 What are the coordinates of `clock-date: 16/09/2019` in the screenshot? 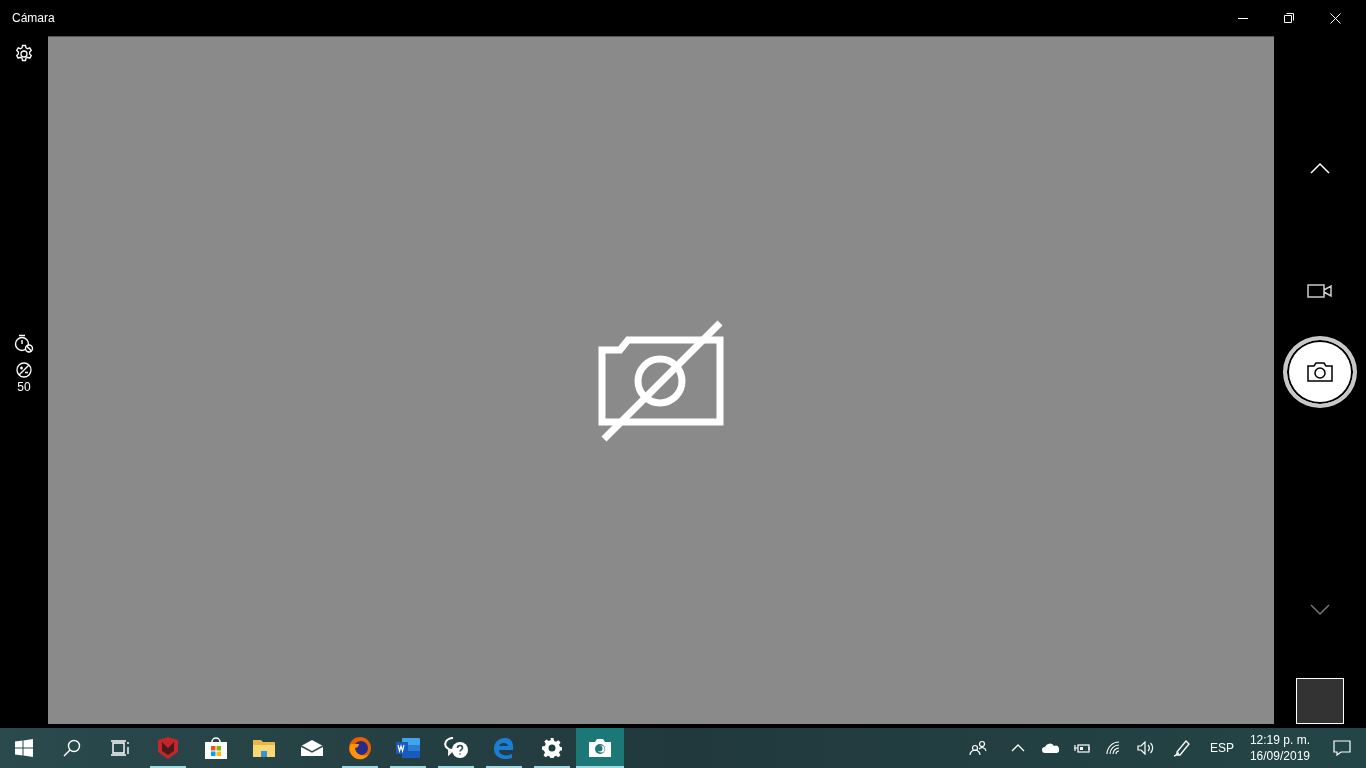 It's located at (1279, 756).